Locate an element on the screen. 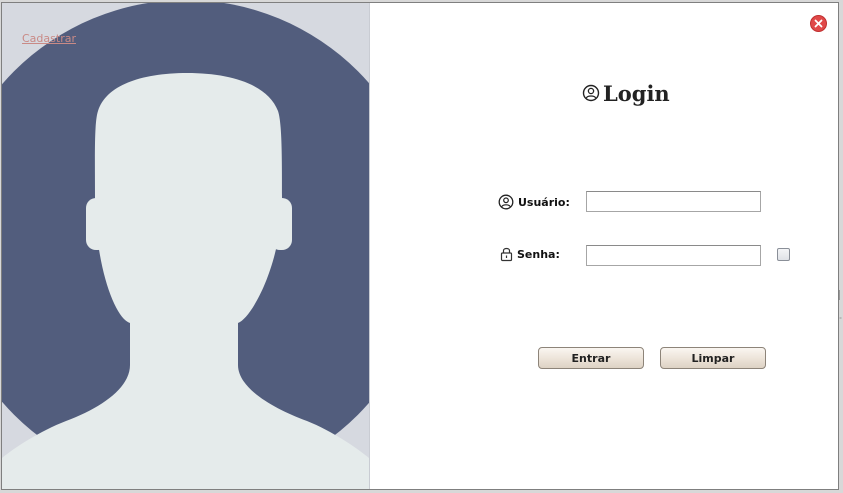  close-button is located at coordinates (818, 23).